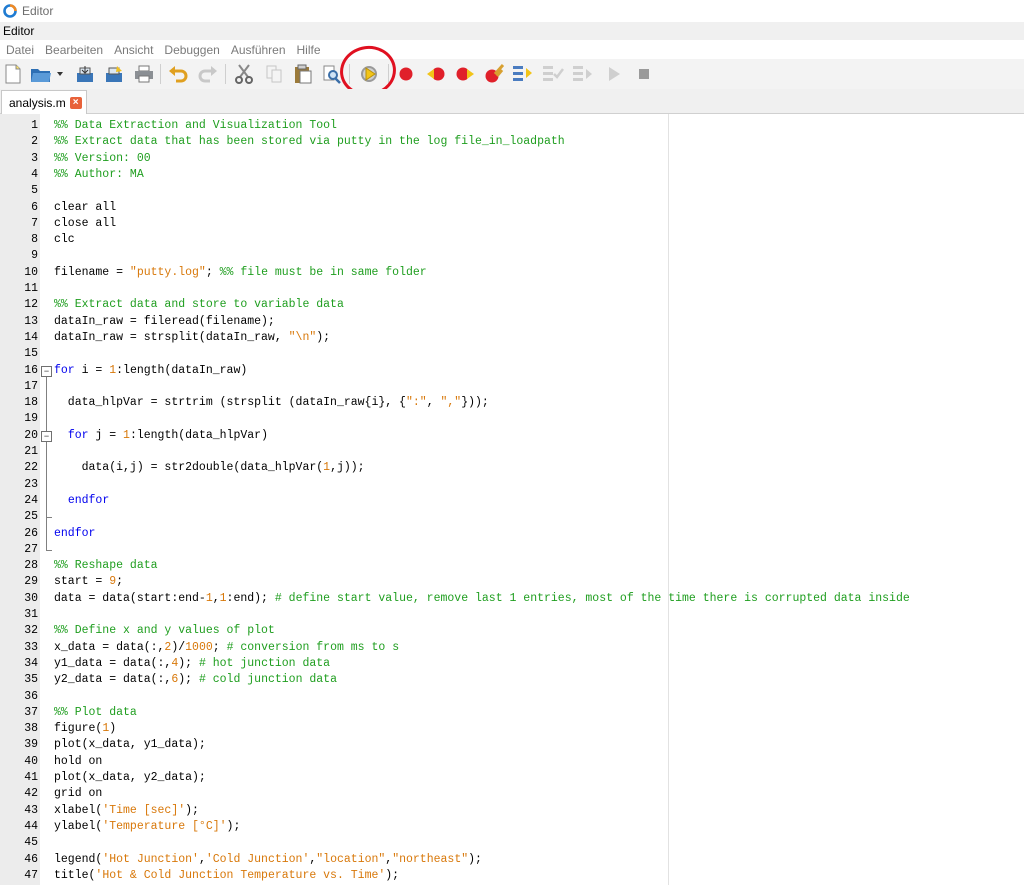 The height and width of the screenshot is (885, 1024). Describe the element at coordinates (258, 50) in the screenshot. I see `menu-ausfuehren: Ausführen` at that location.